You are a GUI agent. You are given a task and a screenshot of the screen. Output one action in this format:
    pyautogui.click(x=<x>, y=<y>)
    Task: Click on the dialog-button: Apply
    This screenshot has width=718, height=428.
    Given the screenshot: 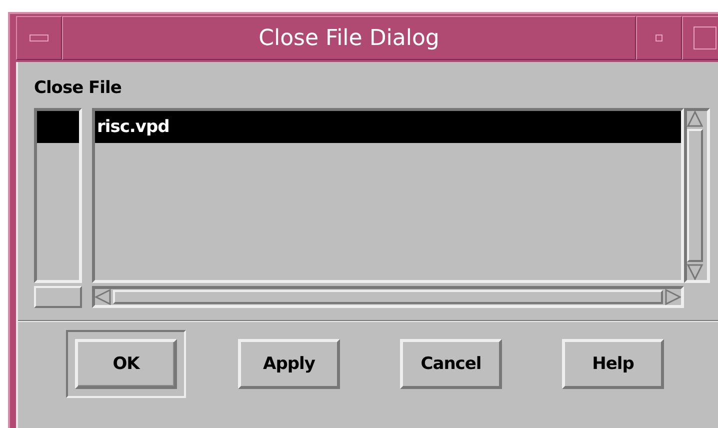 What is the action you would take?
    pyautogui.click(x=289, y=364)
    